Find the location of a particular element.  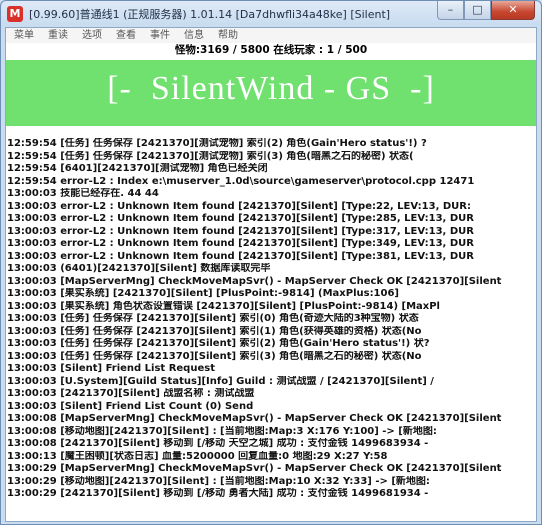

menu-item-options: 选项 is located at coordinates (91, 35).